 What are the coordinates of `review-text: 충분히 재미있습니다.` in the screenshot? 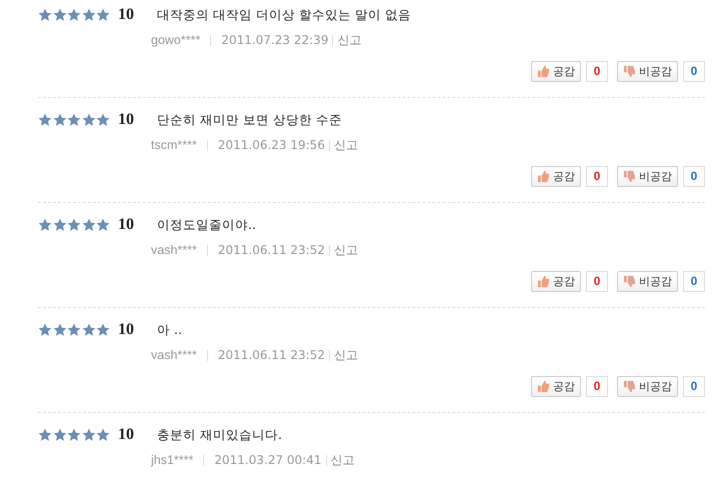 It's located at (219, 435).